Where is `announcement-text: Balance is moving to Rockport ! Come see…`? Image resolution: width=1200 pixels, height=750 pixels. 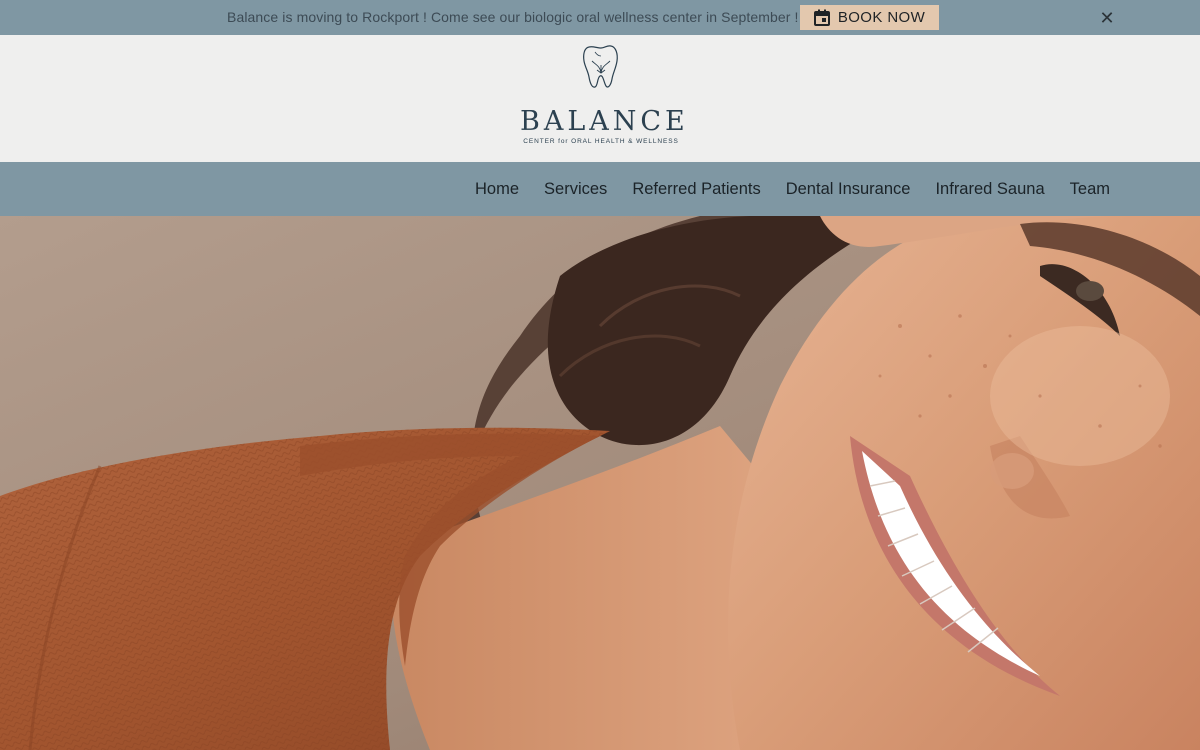
announcement-text: Balance is moving to Rockport ! Come see… is located at coordinates (513, 17).